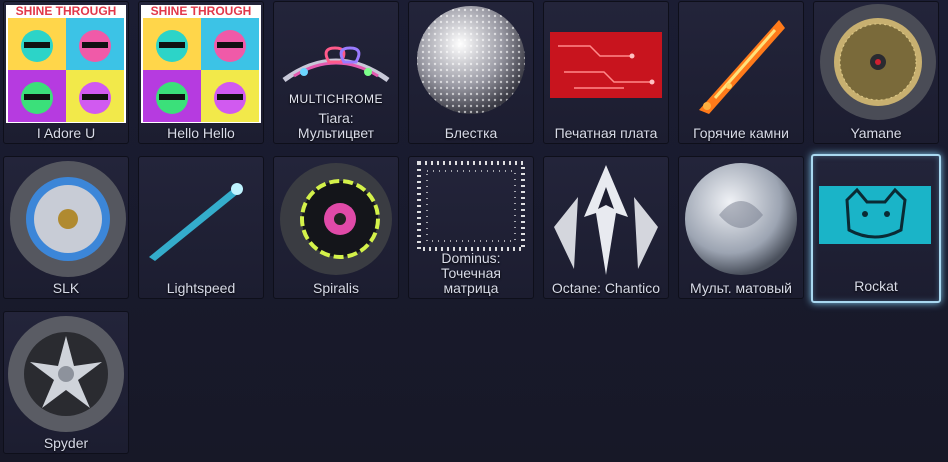 The width and height of the screenshot is (948, 462). What do you see at coordinates (196, 222) in the screenshot?
I see `lightspeed-trail-icon` at bounding box center [196, 222].